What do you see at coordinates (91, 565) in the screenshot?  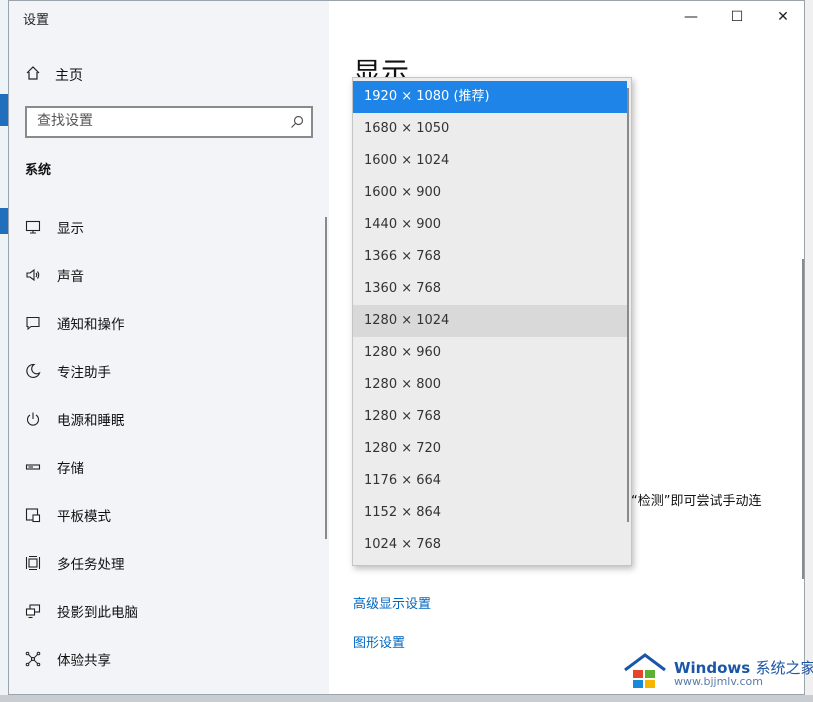 I see `sidebar-item-label: 多任务处理` at bounding box center [91, 565].